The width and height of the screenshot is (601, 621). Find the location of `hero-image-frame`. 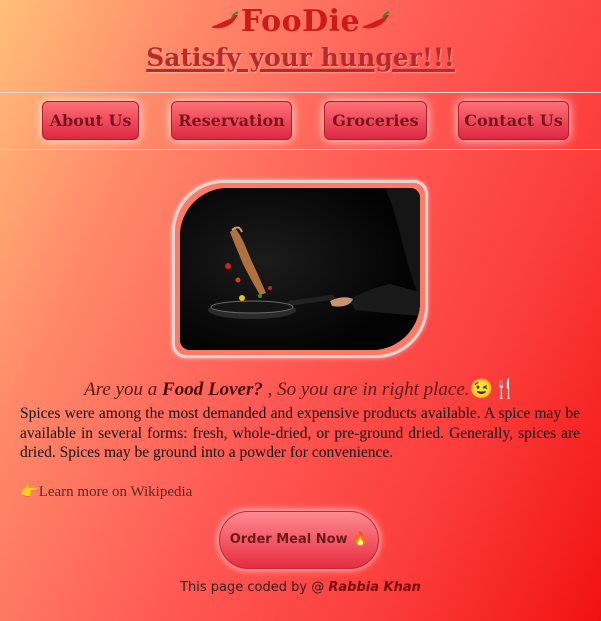

hero-image-frame is located at coordinates (300, 269).